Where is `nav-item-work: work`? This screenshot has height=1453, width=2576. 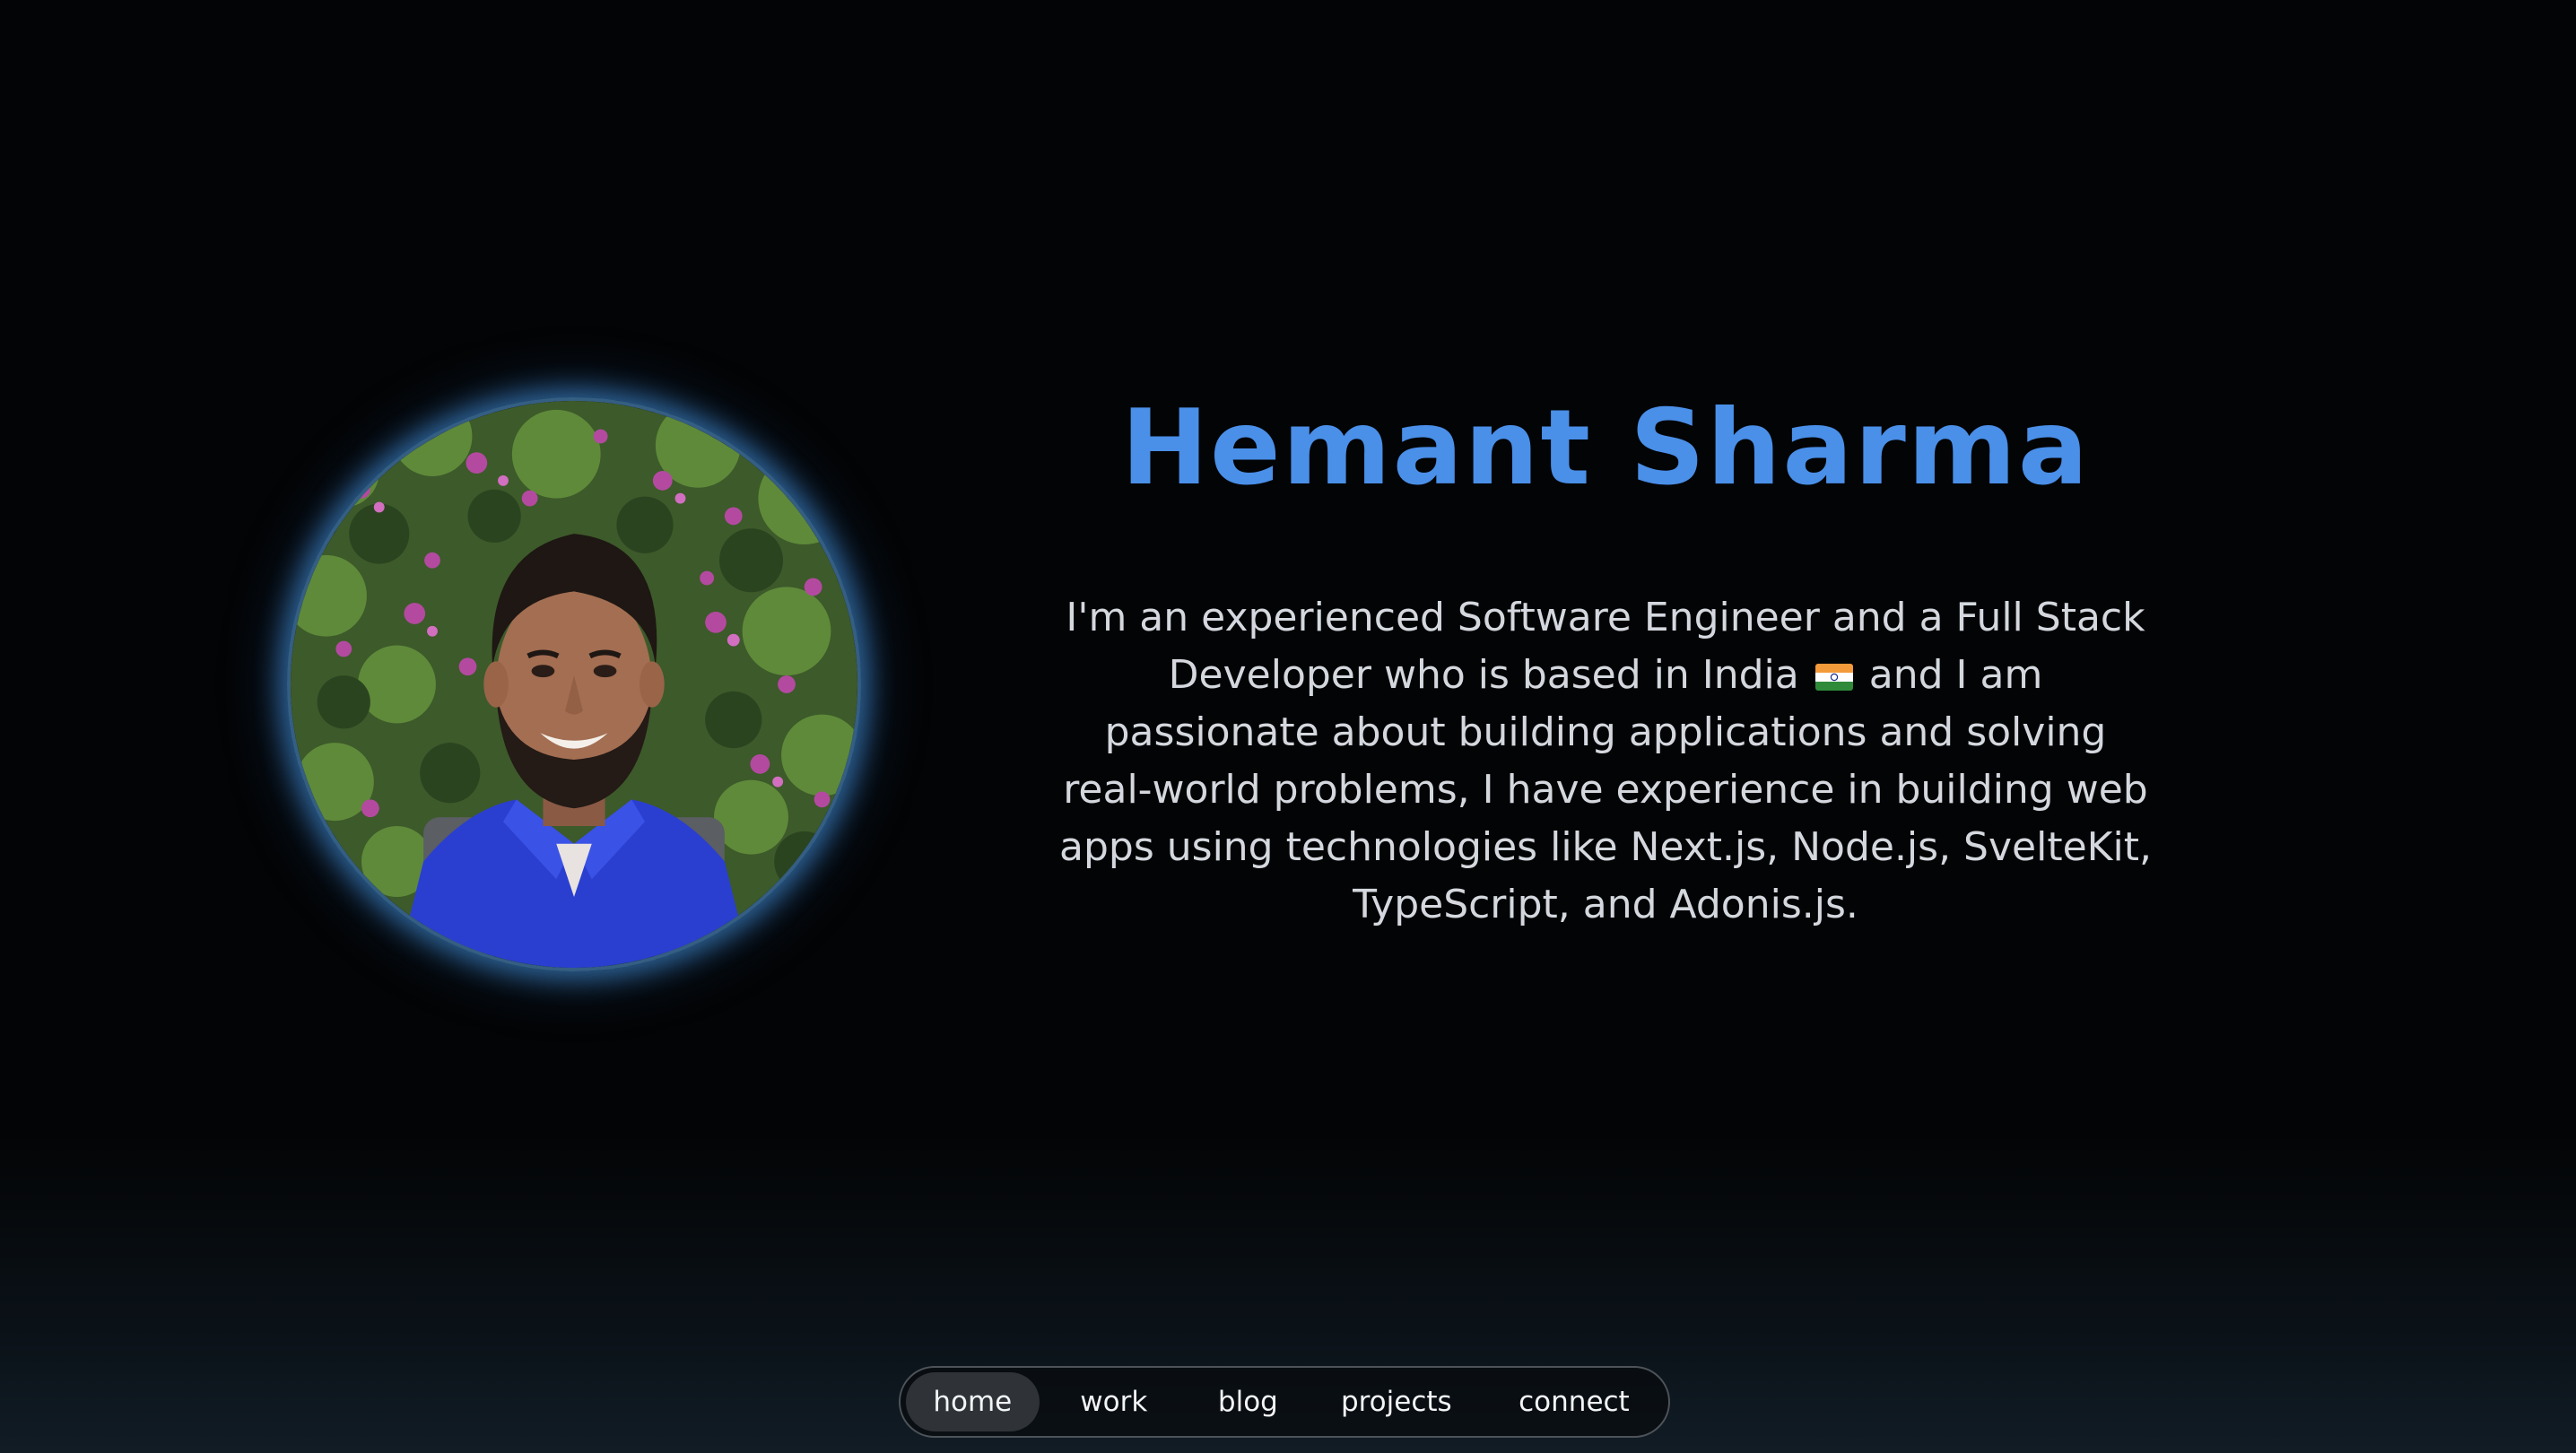
nav-item-work: work is located at coordinates (1114, 1401).